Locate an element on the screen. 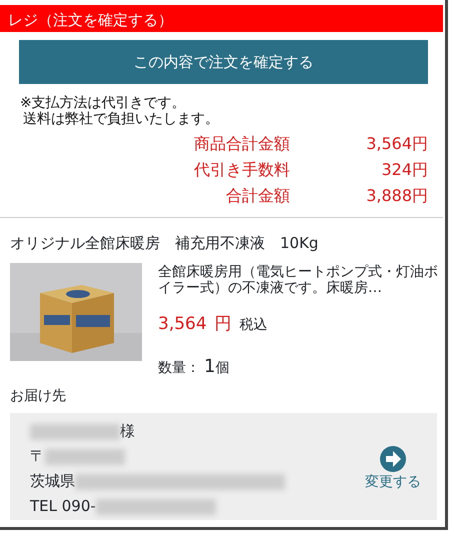  page-header: レジ（注文を確定する） is located at coordinates (221, 18).